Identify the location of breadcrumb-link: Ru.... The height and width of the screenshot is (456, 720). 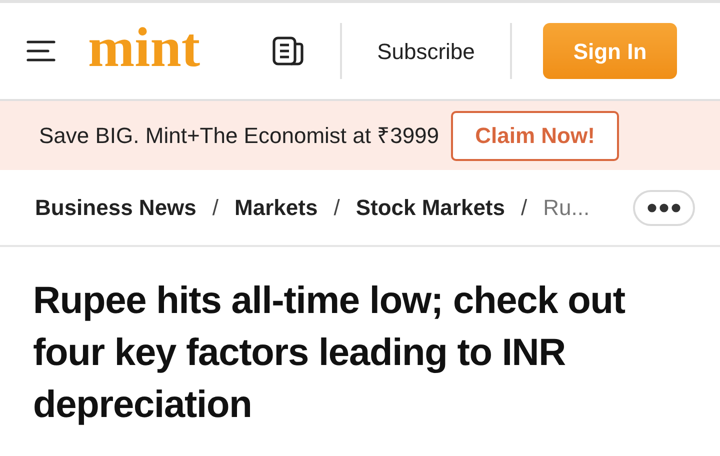
(566, 207).